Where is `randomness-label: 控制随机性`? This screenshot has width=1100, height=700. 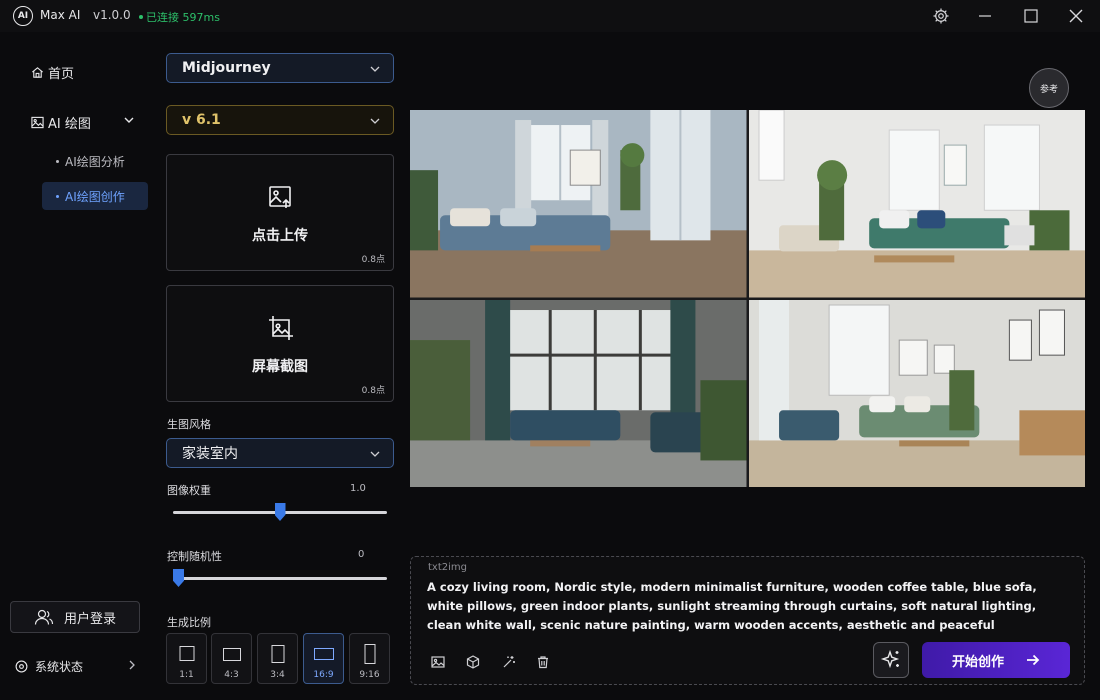 randomness-label: 控制随机性 is located at coordinates (194, 556).